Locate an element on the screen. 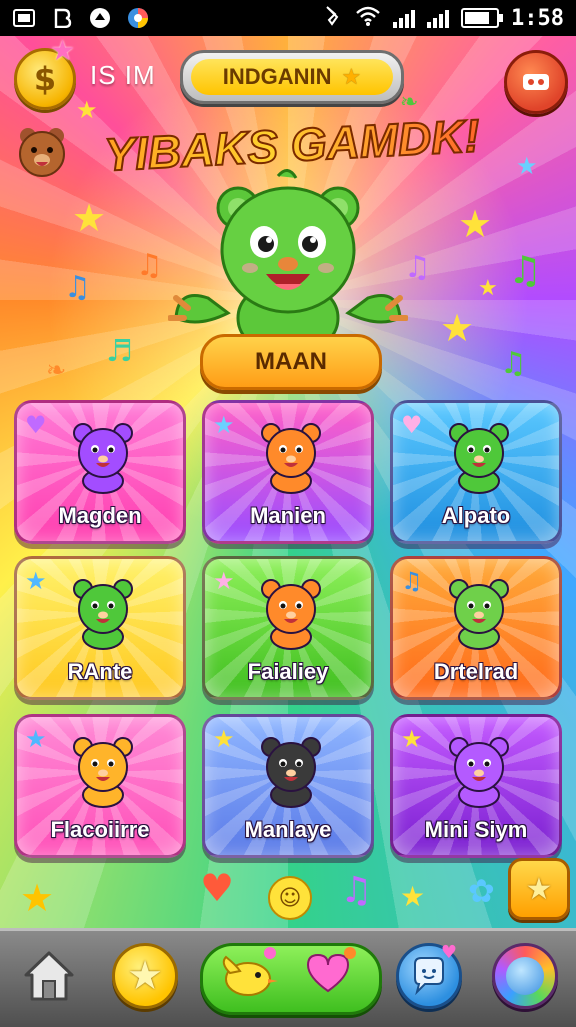 This screenshot has width=576, height=1027. home-button is located at coordinates (49, 976).